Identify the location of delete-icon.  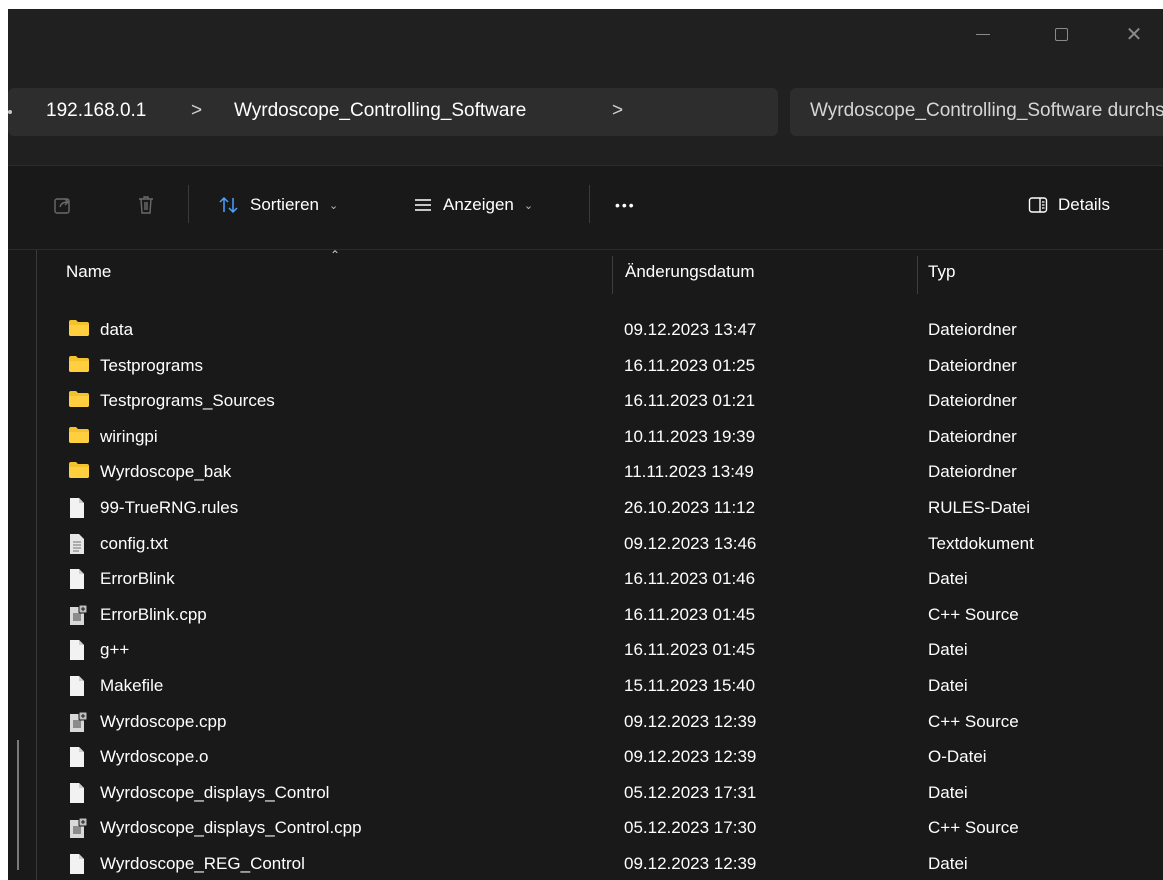
(146, 205).